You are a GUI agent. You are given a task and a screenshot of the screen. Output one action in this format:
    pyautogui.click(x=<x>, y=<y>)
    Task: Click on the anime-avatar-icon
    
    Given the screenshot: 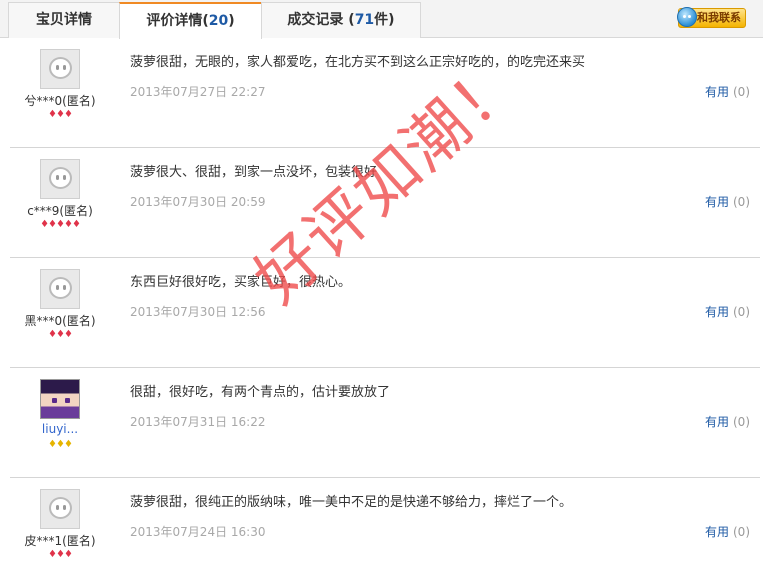 What is the action you would take?
    pyautogui.click(x=61, y=400)
    